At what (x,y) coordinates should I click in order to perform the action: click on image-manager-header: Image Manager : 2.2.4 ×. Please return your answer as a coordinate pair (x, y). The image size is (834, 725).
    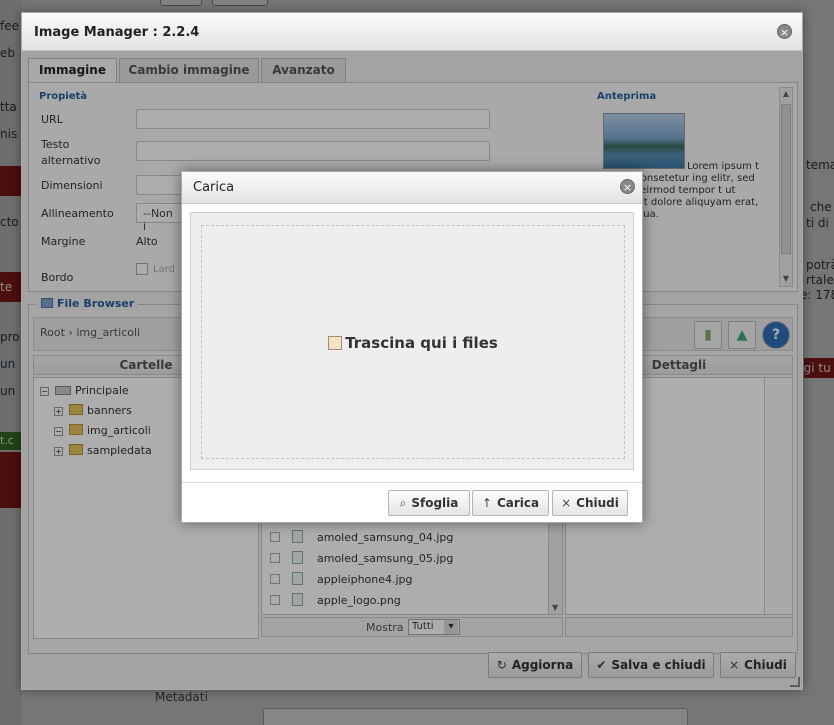
    Looking at the image, I should click on (412, 32).